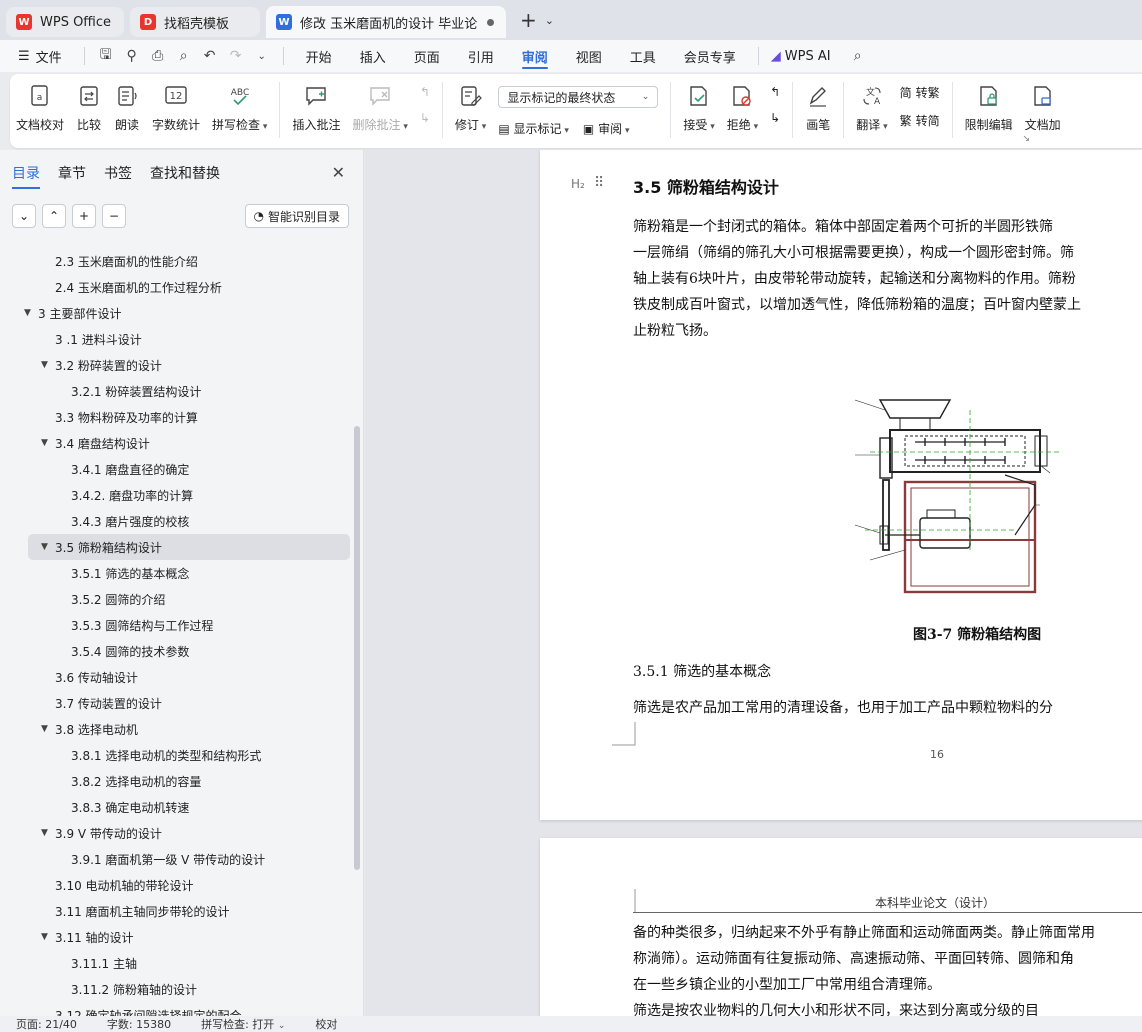 Image resolution: width=1142 pixels, height=1032 pixels. What do you see at coordinates (920, 92) in the screenshot?
I see `to-traditional-button: 简转繁` at bounding box center [920, 92].